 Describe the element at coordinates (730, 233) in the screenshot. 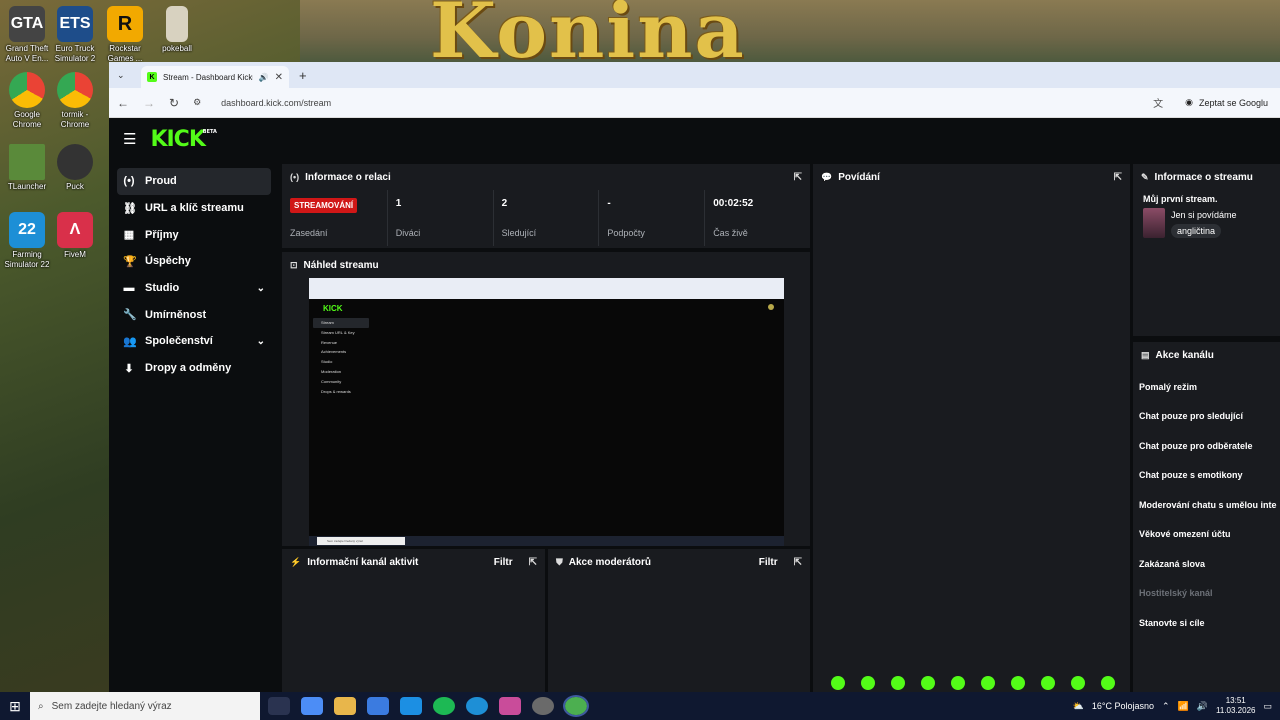

I see `live-time-label: Čas živě` at that location.